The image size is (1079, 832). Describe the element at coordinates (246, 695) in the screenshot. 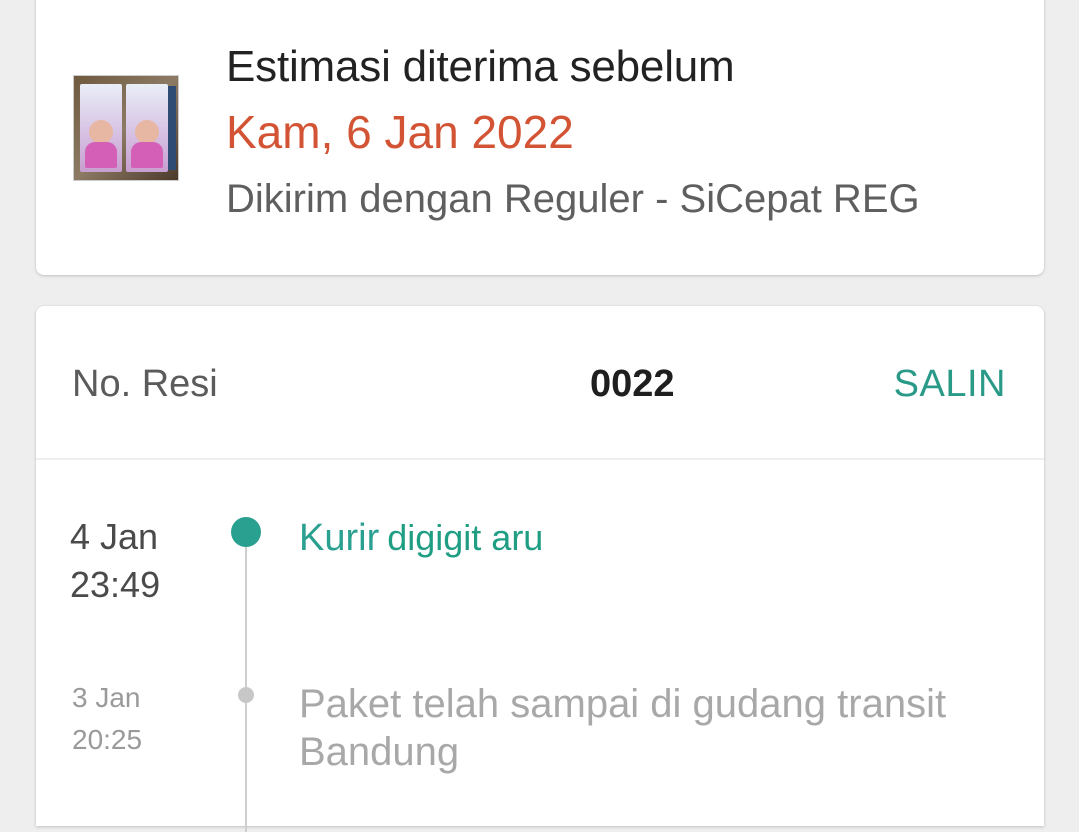

I see `timeline-dot-icon` at that location.